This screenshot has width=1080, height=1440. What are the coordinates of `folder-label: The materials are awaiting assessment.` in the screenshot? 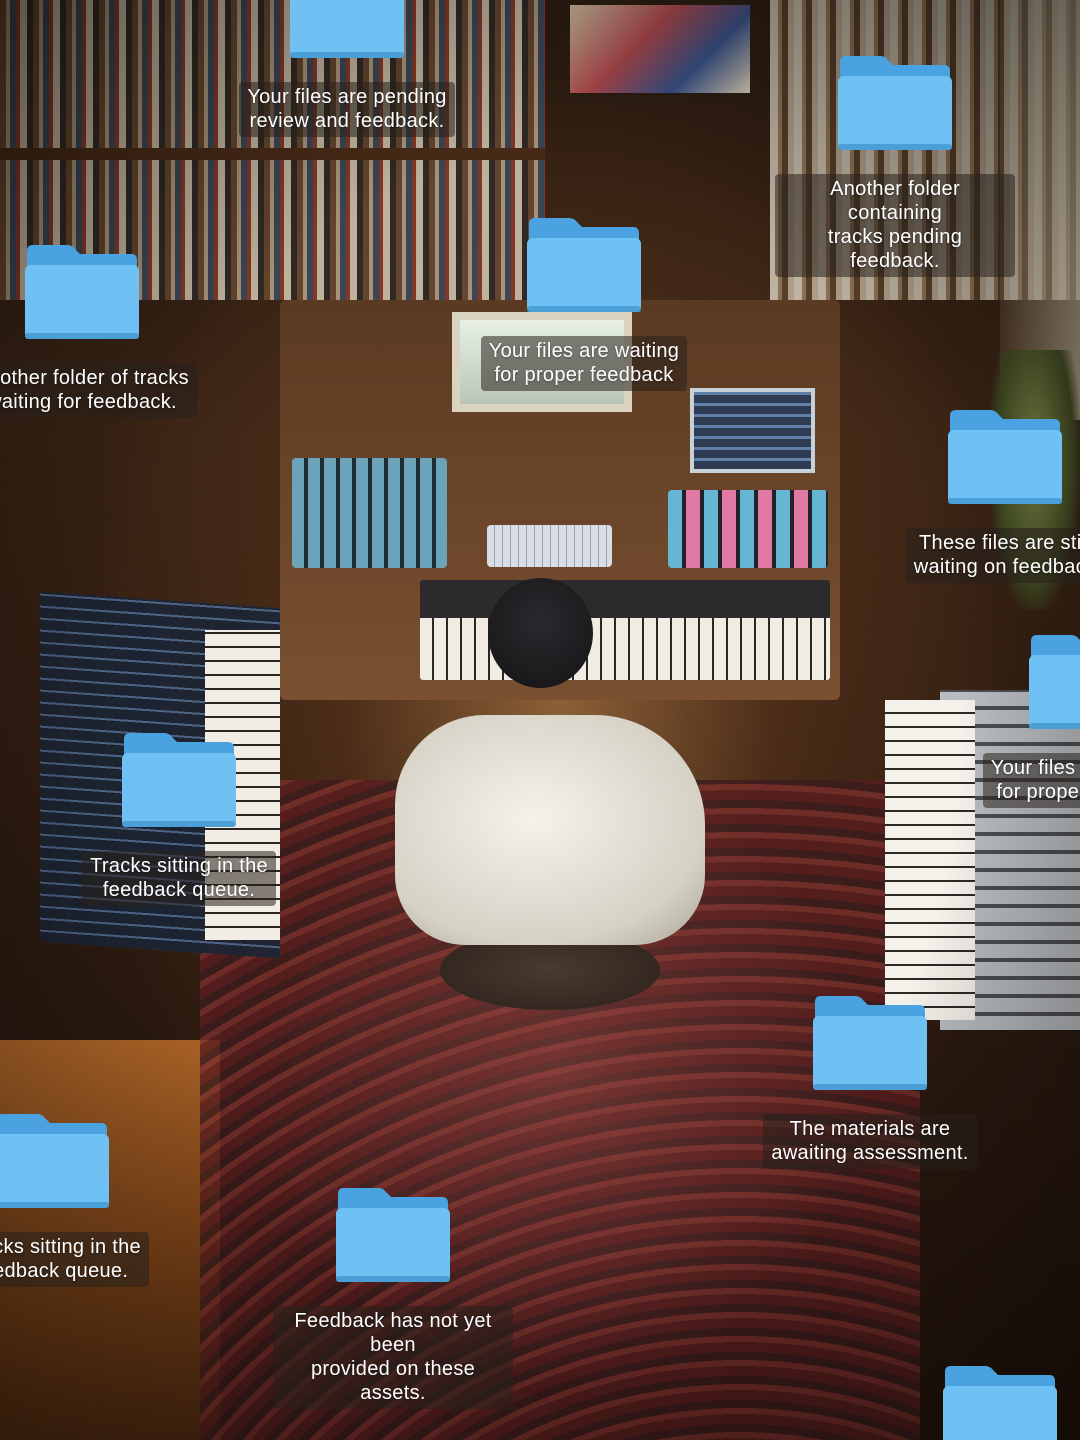 It's located at (870, 1141).